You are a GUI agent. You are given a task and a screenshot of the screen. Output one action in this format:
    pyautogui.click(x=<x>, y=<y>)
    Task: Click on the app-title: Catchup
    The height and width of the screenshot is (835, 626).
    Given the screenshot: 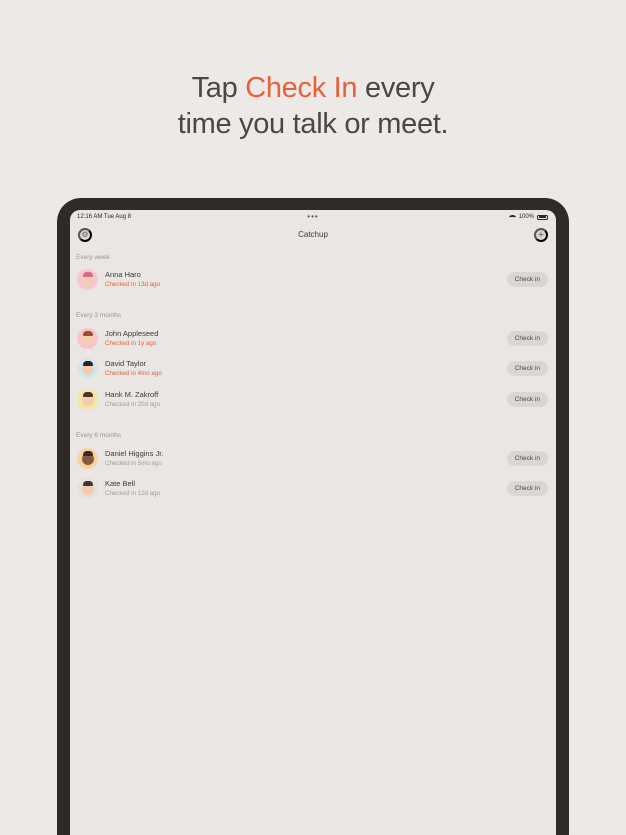 What is the action you would take?
    pyautogui.click(x=313, y=234)
    